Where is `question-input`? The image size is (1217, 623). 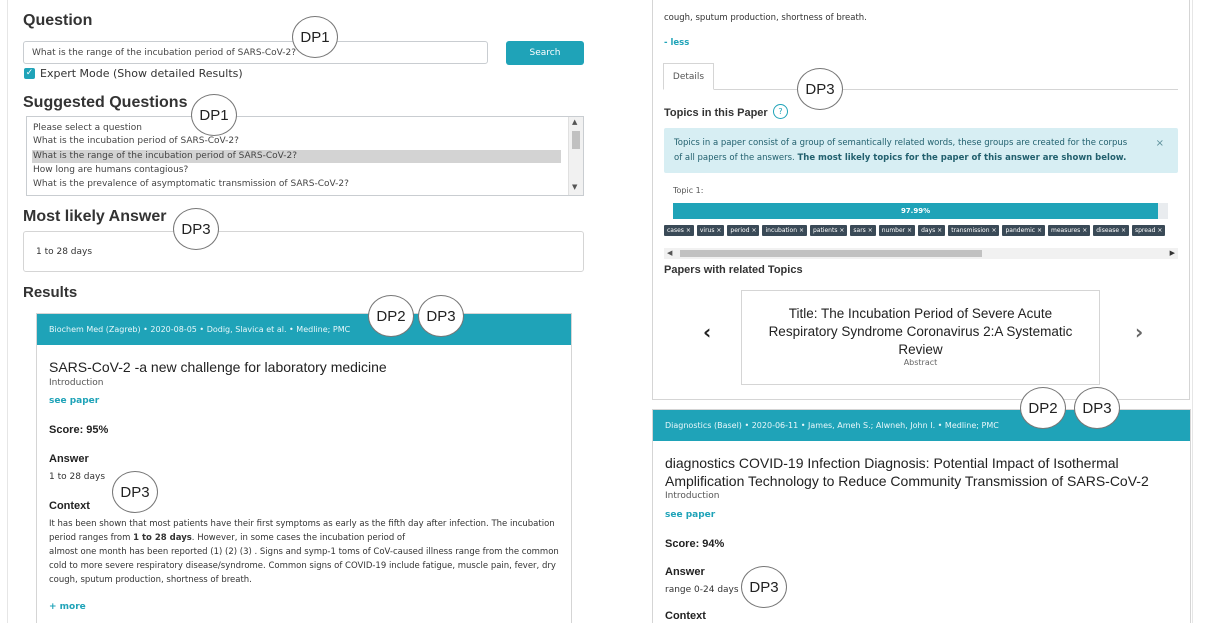 question-input is located at coordinates (255, 52).